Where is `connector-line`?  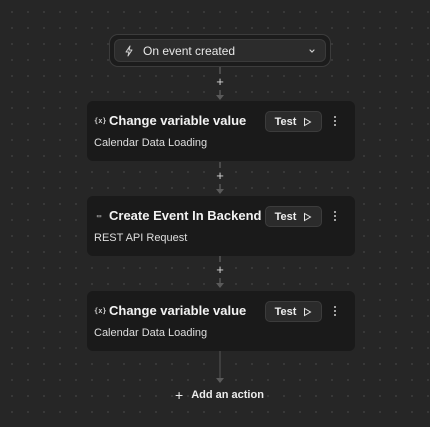
connector-line is located at coordinates (220, 366).